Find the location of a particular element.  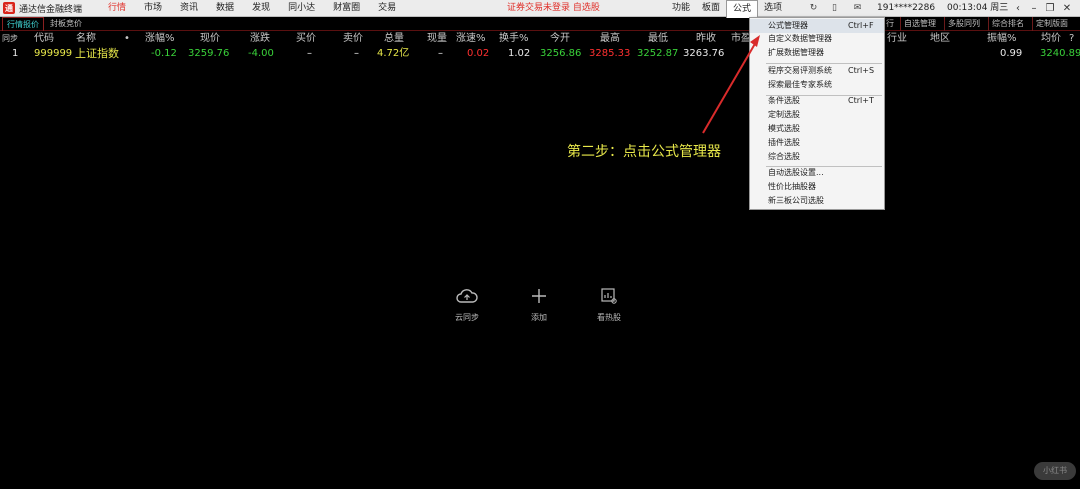

annotation-arrow is located at coordinates (731, 84).